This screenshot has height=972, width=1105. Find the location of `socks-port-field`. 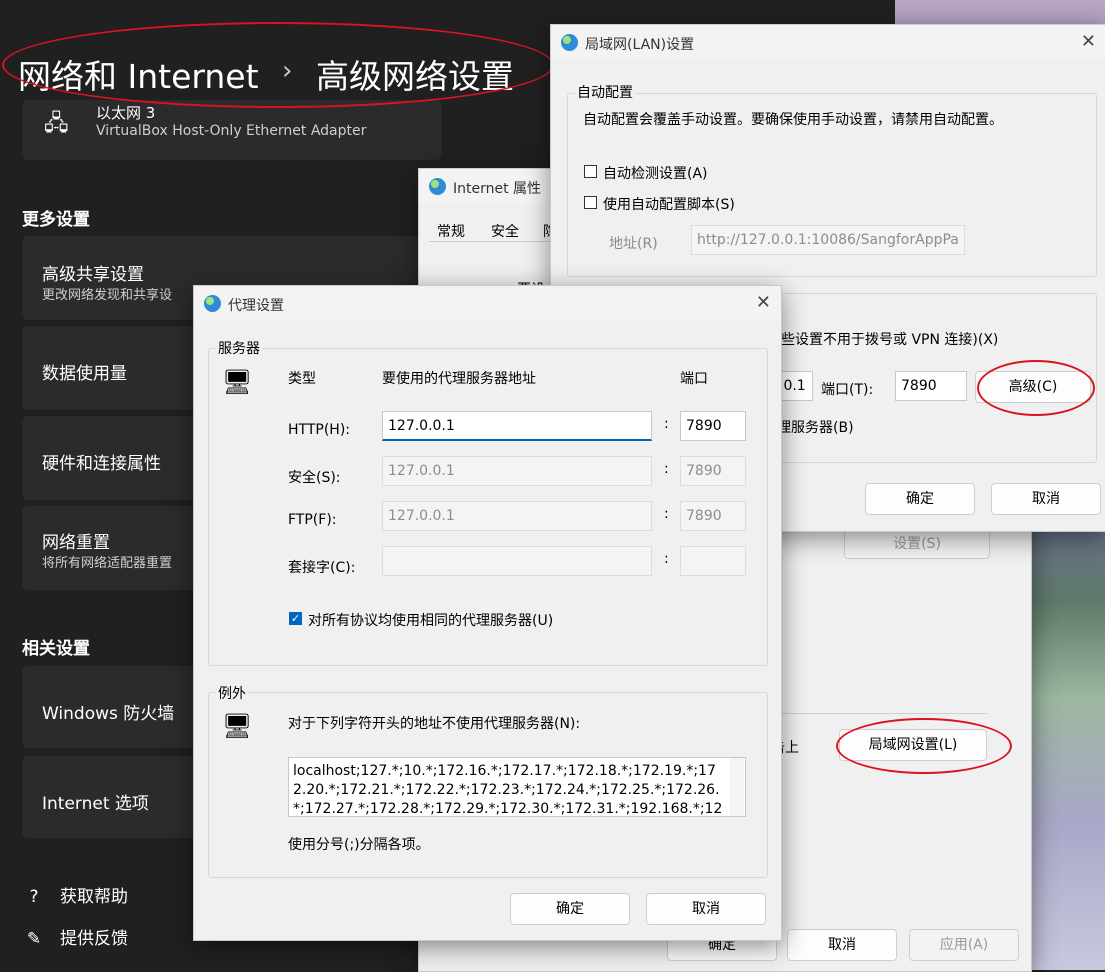

socks-port-field is located at coordinates (713, 561).